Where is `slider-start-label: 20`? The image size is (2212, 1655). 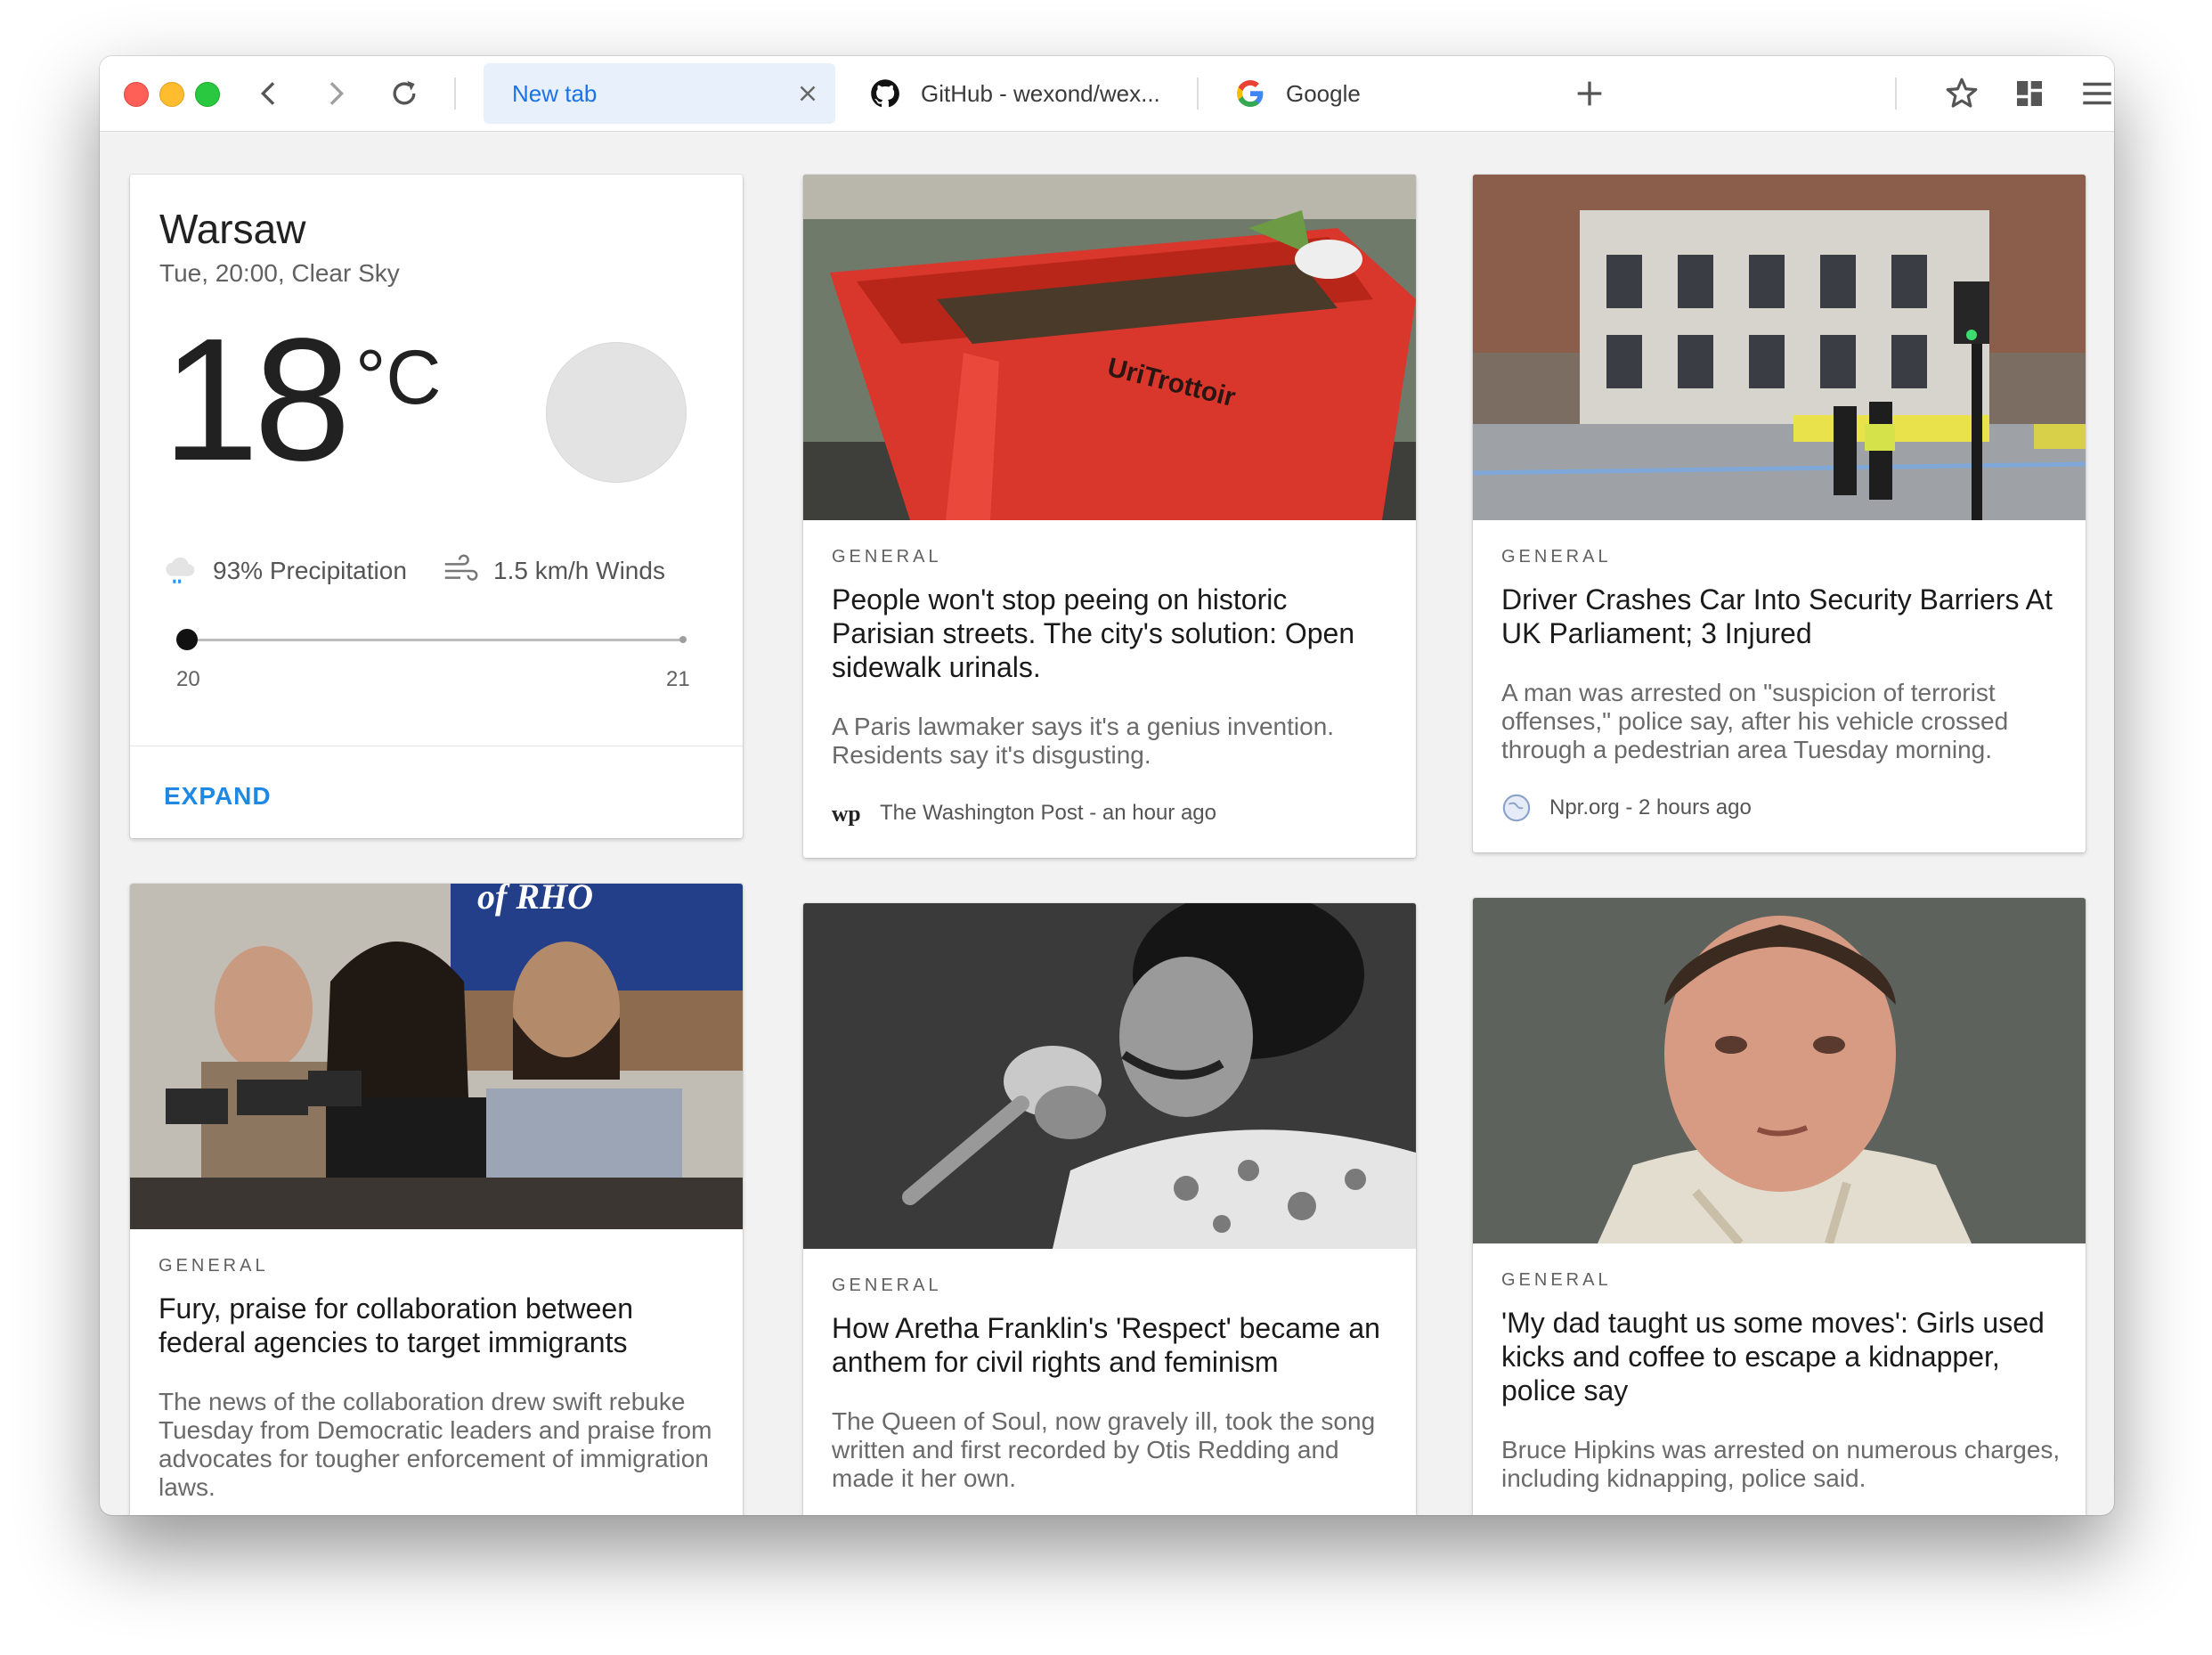 slider-start-label: 20 is located at coordinates (188, 679).